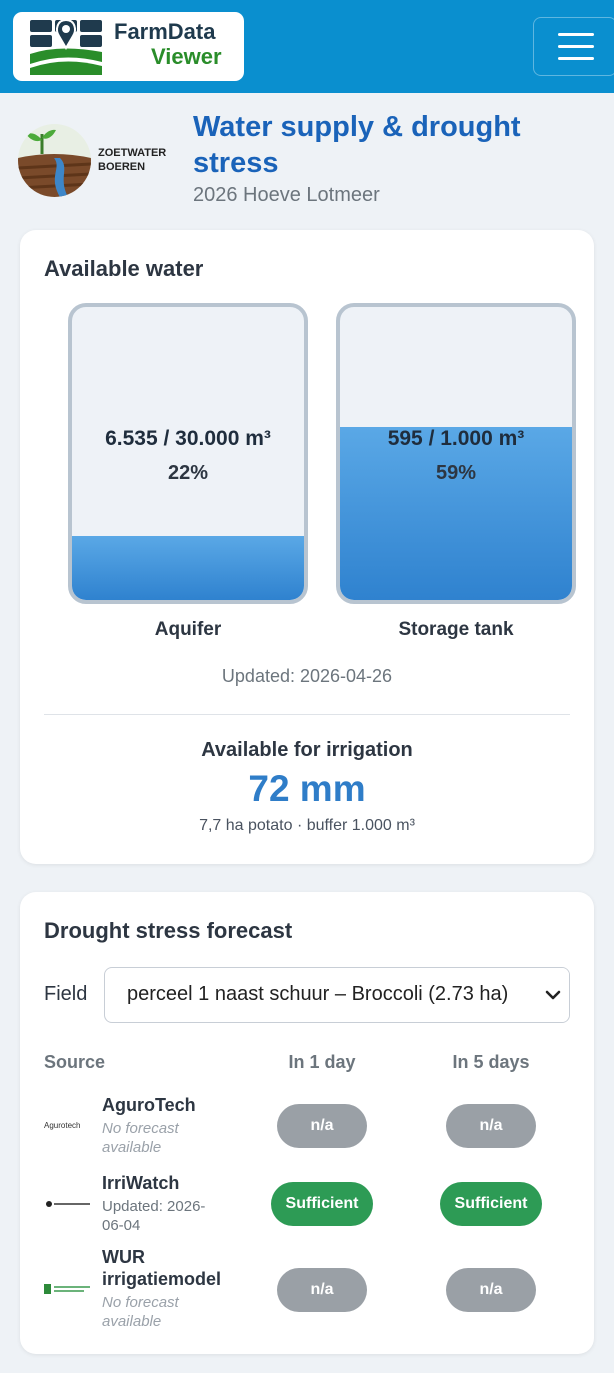 The image size is (614, 1373). What do you see at coordinates (149, 1105) in the screenshot?
I see `source-name: AguroTech` at bounding box center [149, 1105].